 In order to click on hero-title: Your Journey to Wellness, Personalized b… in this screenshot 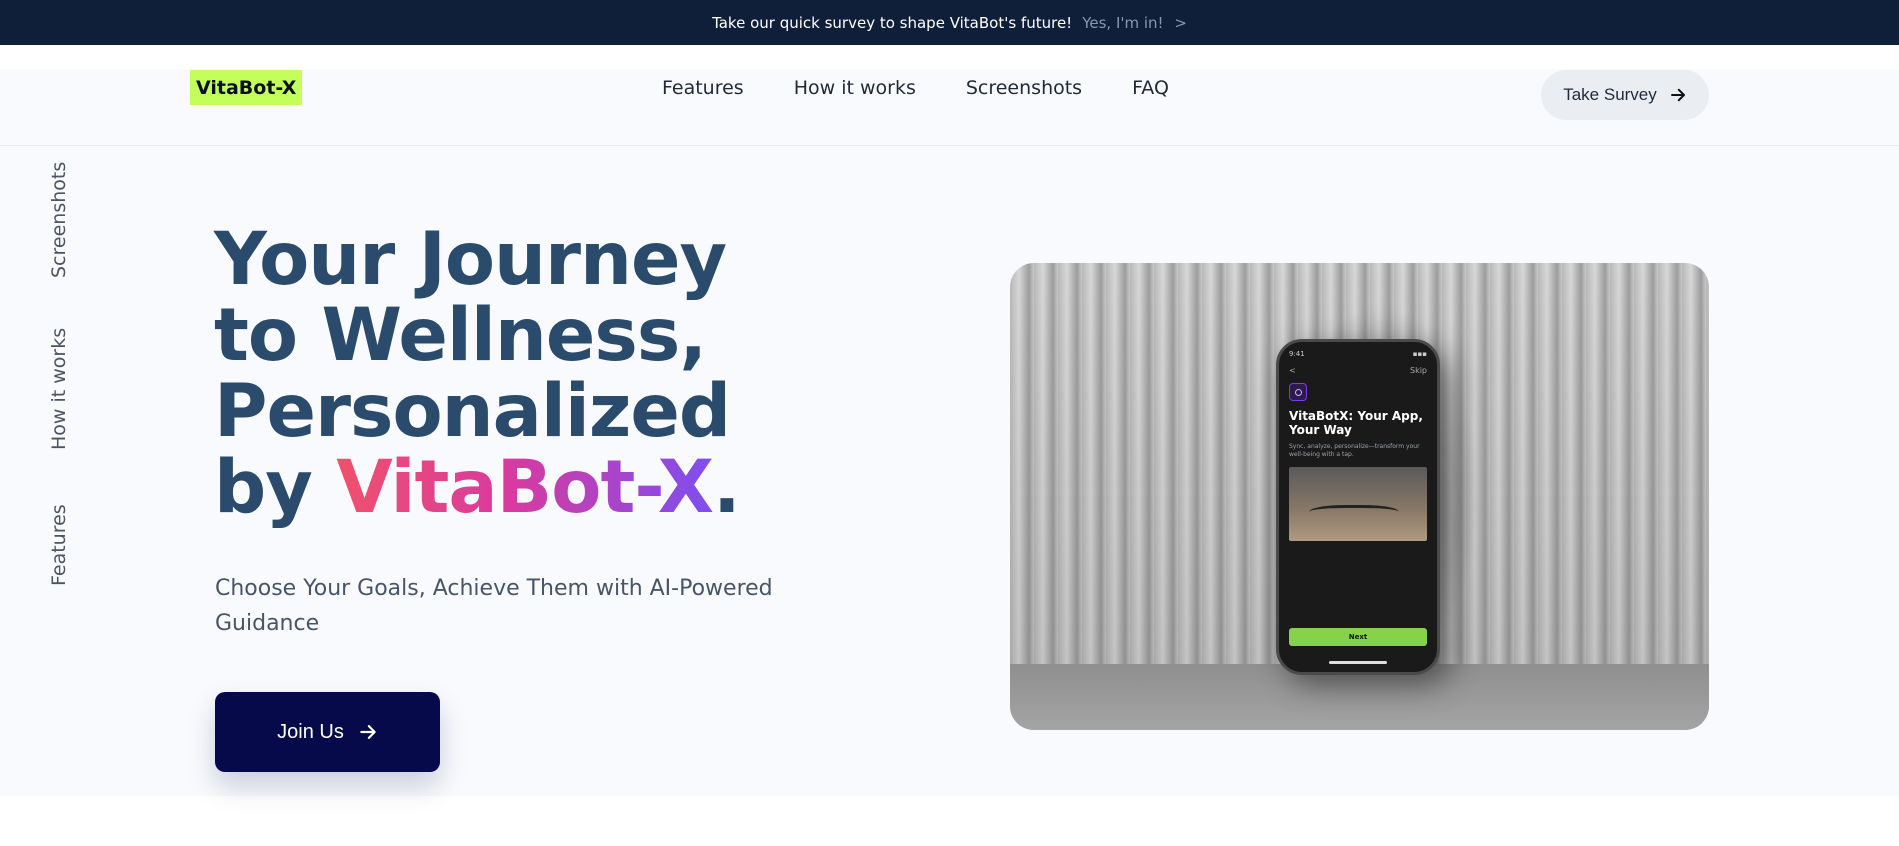, I will do `click(534, 374)`.